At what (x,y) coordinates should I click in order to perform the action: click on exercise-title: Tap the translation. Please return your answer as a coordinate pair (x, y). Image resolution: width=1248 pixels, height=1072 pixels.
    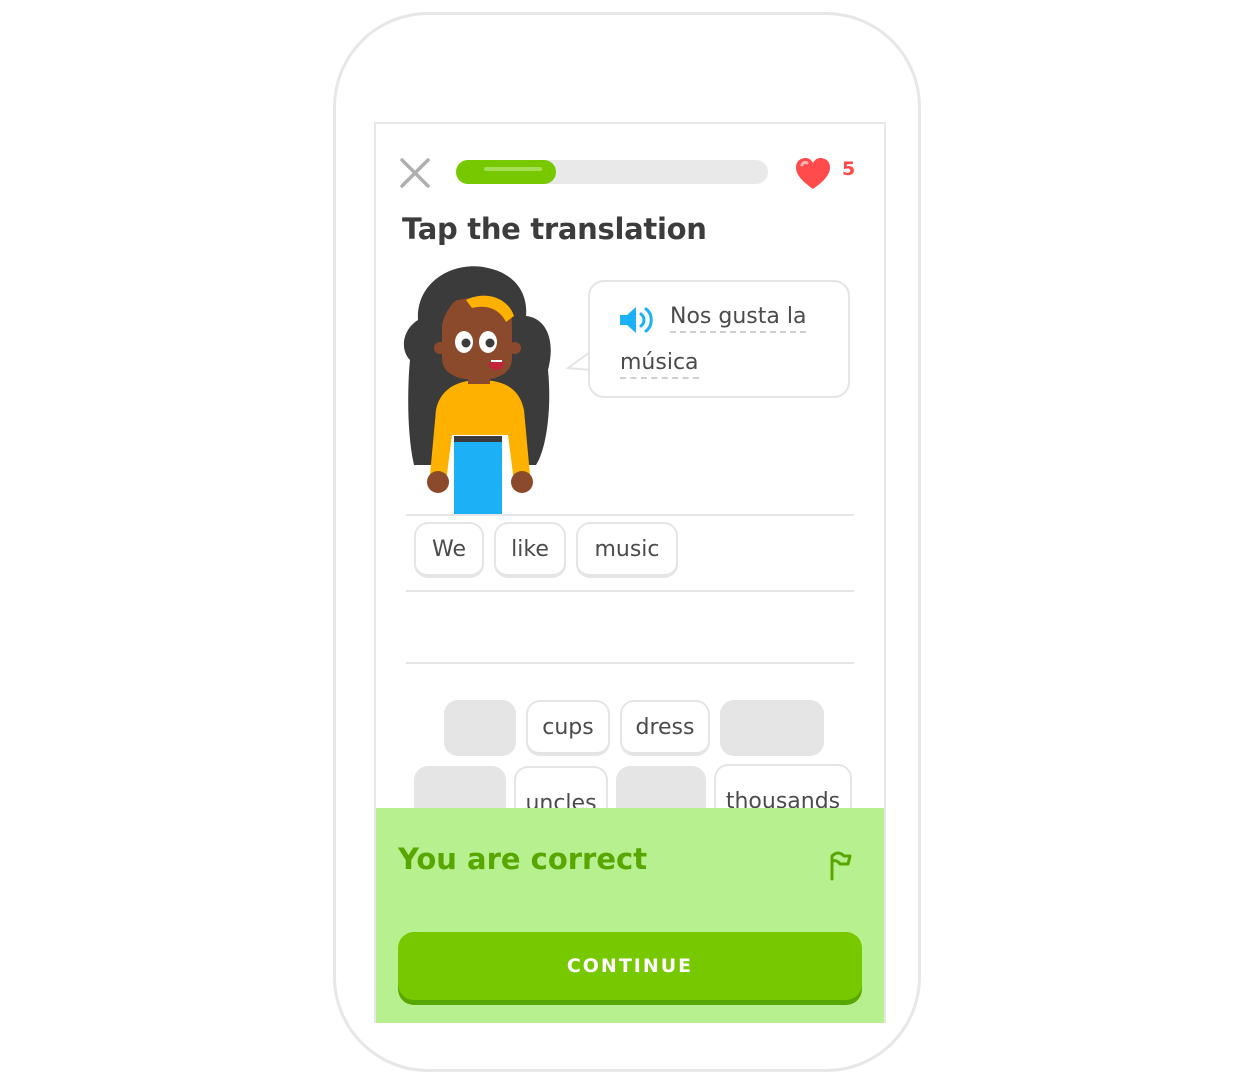
    Looking at the image, I should click on (554, 229).